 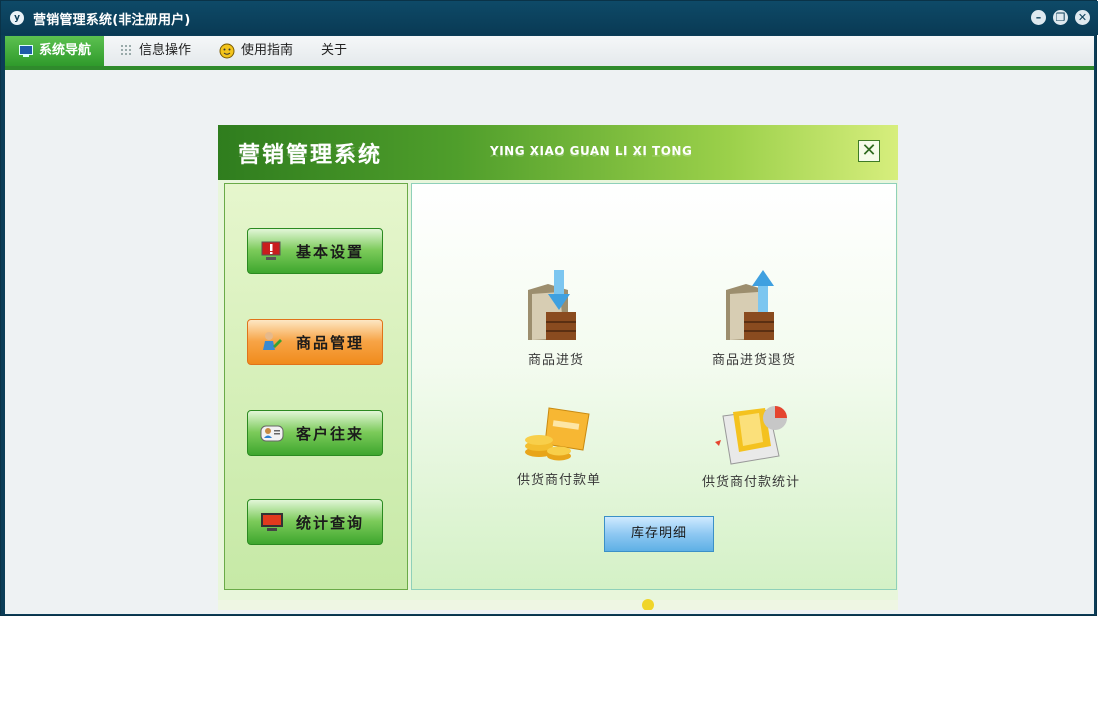 What do you see at coordinates (330, 434) in the screenshot?
I see `nav-label: 客户往来` at bounding box center [330, 434].